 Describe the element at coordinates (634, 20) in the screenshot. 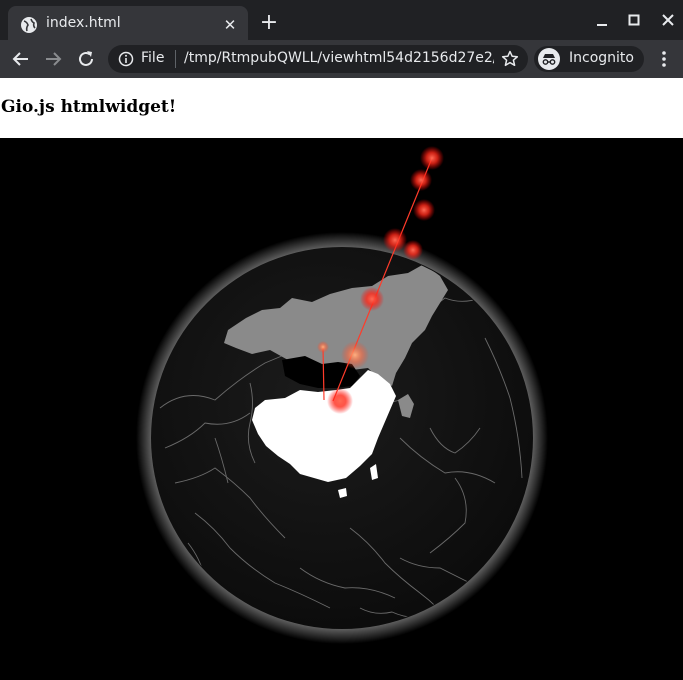

I see `maximize-icon` at that location.